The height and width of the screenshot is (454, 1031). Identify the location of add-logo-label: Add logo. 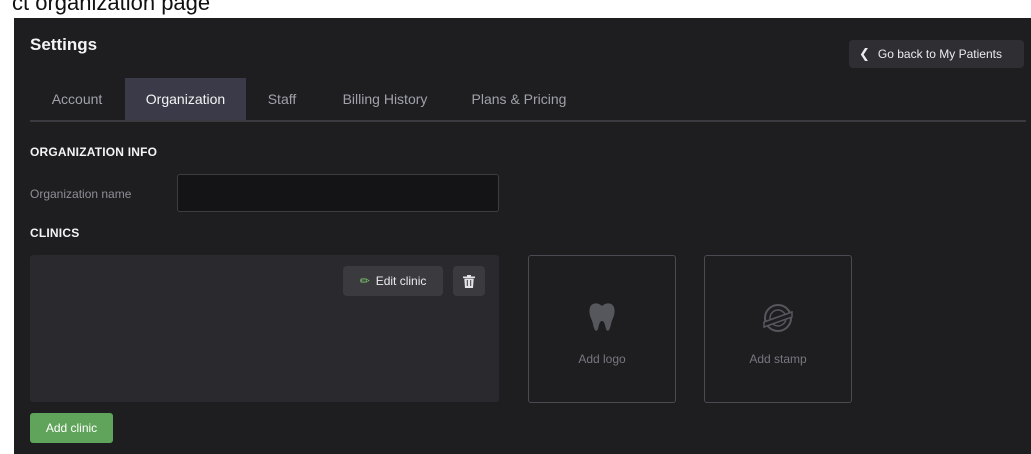
(602, 359).